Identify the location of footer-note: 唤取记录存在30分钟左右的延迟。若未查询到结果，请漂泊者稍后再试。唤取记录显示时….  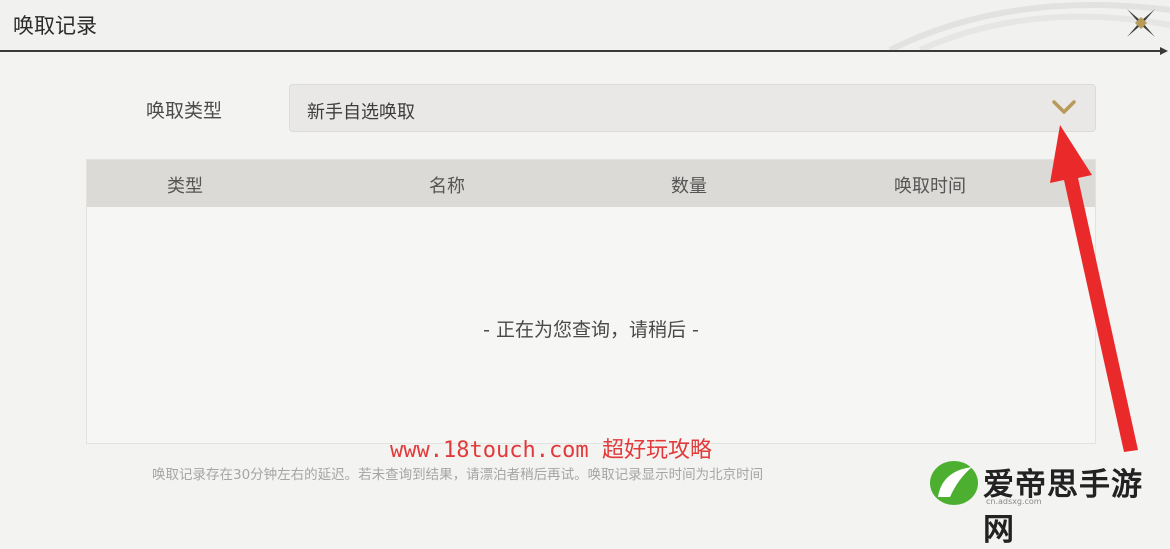
(458, 475).